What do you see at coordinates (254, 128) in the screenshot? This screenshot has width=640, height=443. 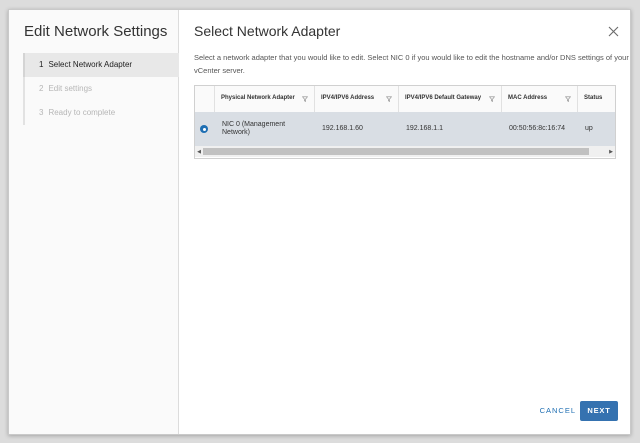 I see `adapter-cell: NIC 0 (Management Network)` at bounding box center [254, 128].